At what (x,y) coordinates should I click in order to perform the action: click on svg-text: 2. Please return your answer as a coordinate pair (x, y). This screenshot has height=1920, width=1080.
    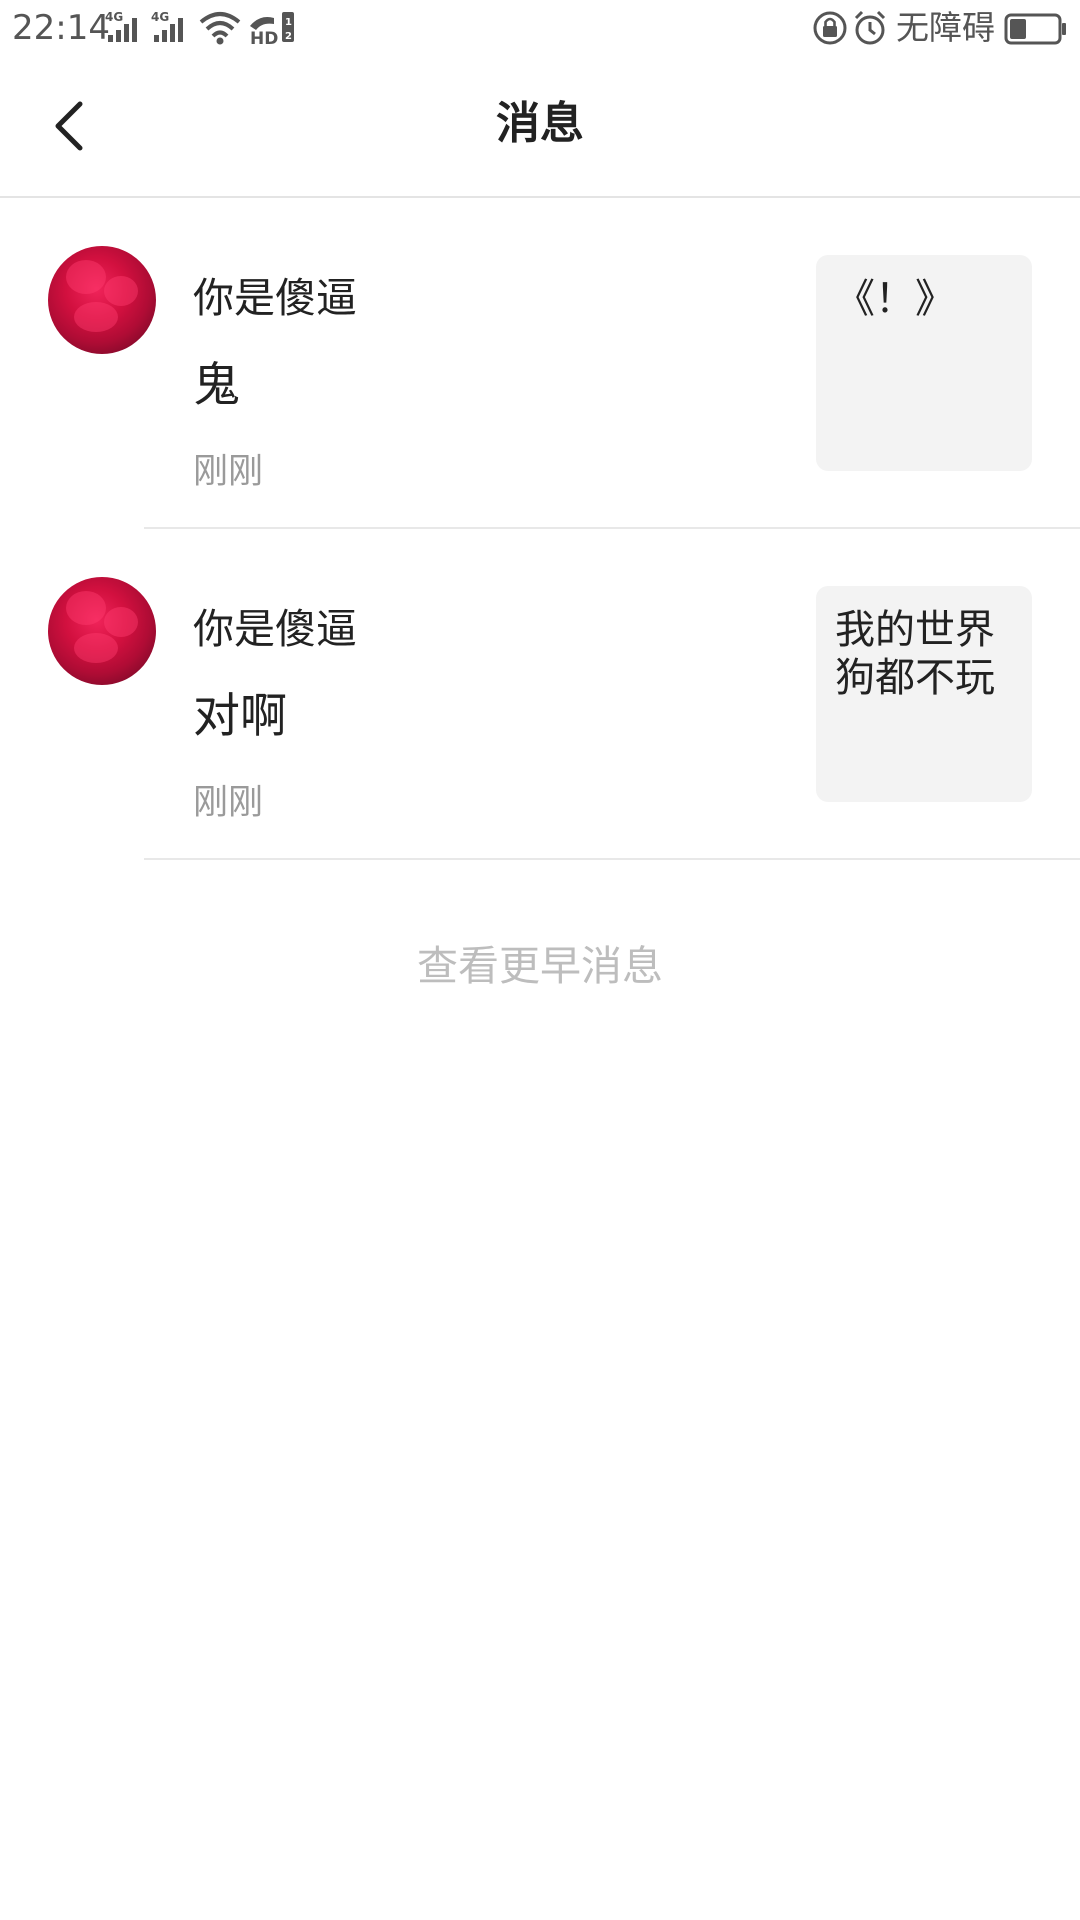
    Looking at the image, I should click on (288, 36).